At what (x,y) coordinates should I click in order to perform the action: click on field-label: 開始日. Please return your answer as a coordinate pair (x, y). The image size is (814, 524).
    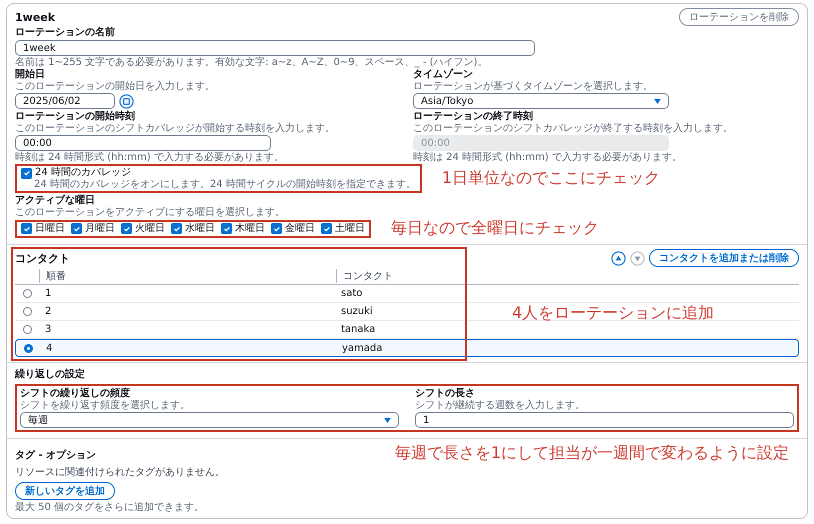
    Looking at the image, I should click on (30, 75).